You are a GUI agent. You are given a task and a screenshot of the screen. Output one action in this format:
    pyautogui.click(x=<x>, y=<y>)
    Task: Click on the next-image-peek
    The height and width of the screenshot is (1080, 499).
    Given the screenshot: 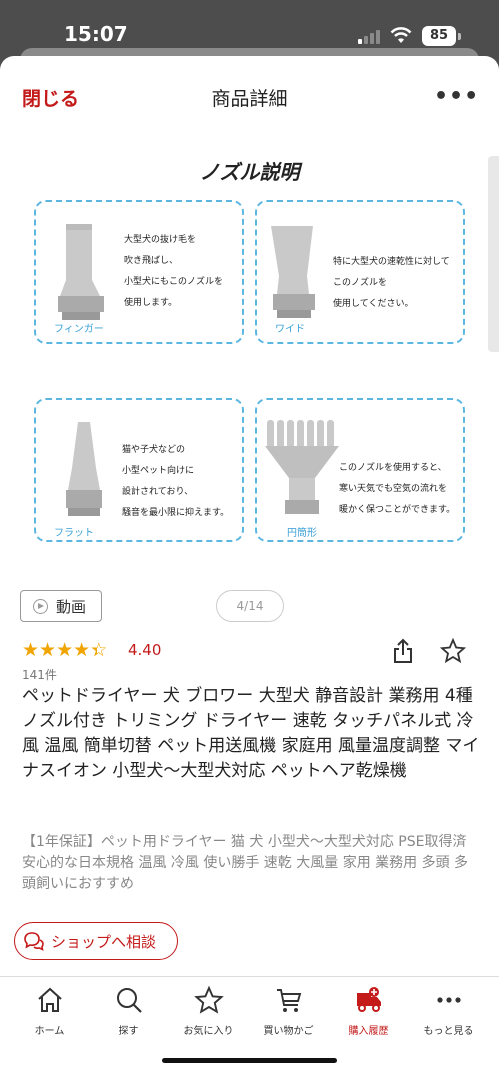 What is the action you would take?
    pyautogui.click(x=493, y=254)
    